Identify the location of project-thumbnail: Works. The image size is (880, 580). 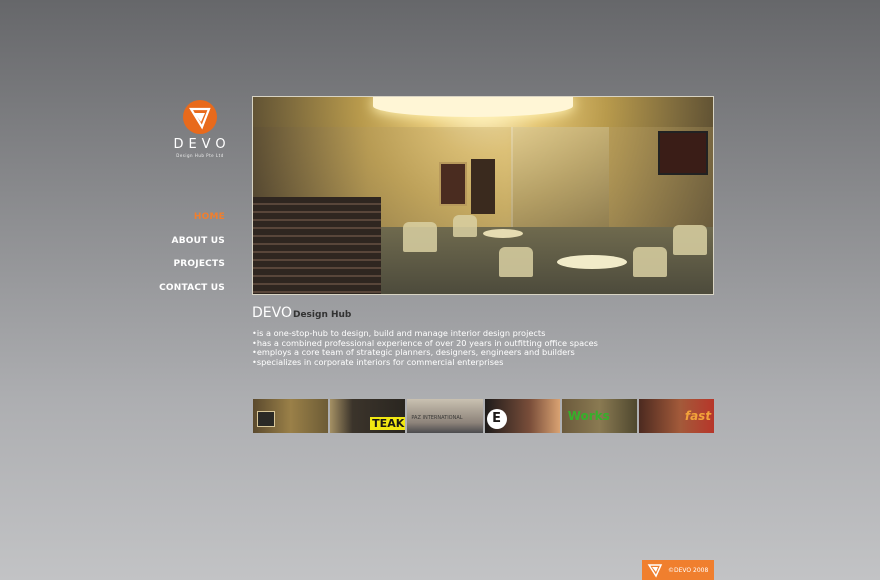
(599, 416).